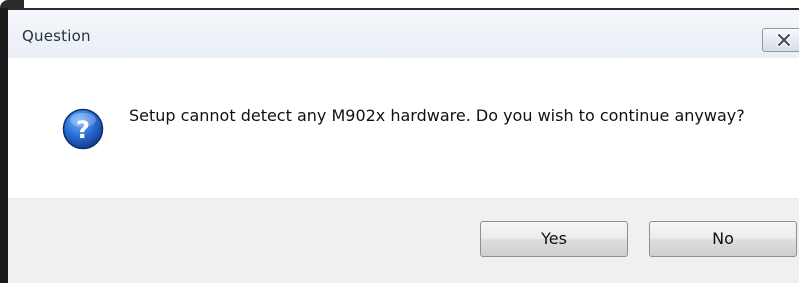 This screenshot has width=799, height=283. I want to click on question-icon: ?, so click(83, 129).